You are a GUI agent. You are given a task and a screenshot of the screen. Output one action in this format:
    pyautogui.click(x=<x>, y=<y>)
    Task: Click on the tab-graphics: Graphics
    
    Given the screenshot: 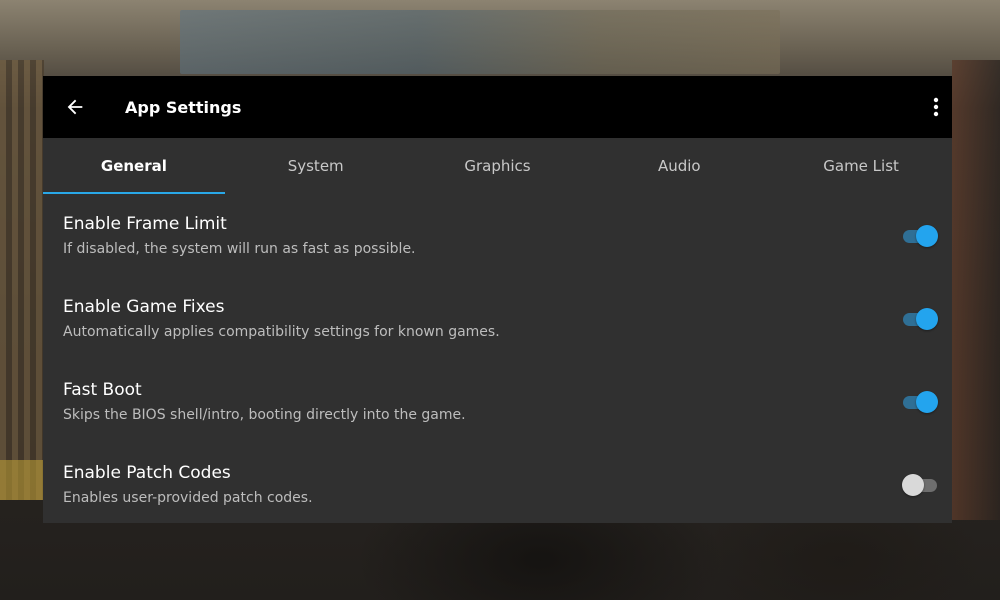 What is the action you would take?
    pyautogui.click(x=498, y=166)
    